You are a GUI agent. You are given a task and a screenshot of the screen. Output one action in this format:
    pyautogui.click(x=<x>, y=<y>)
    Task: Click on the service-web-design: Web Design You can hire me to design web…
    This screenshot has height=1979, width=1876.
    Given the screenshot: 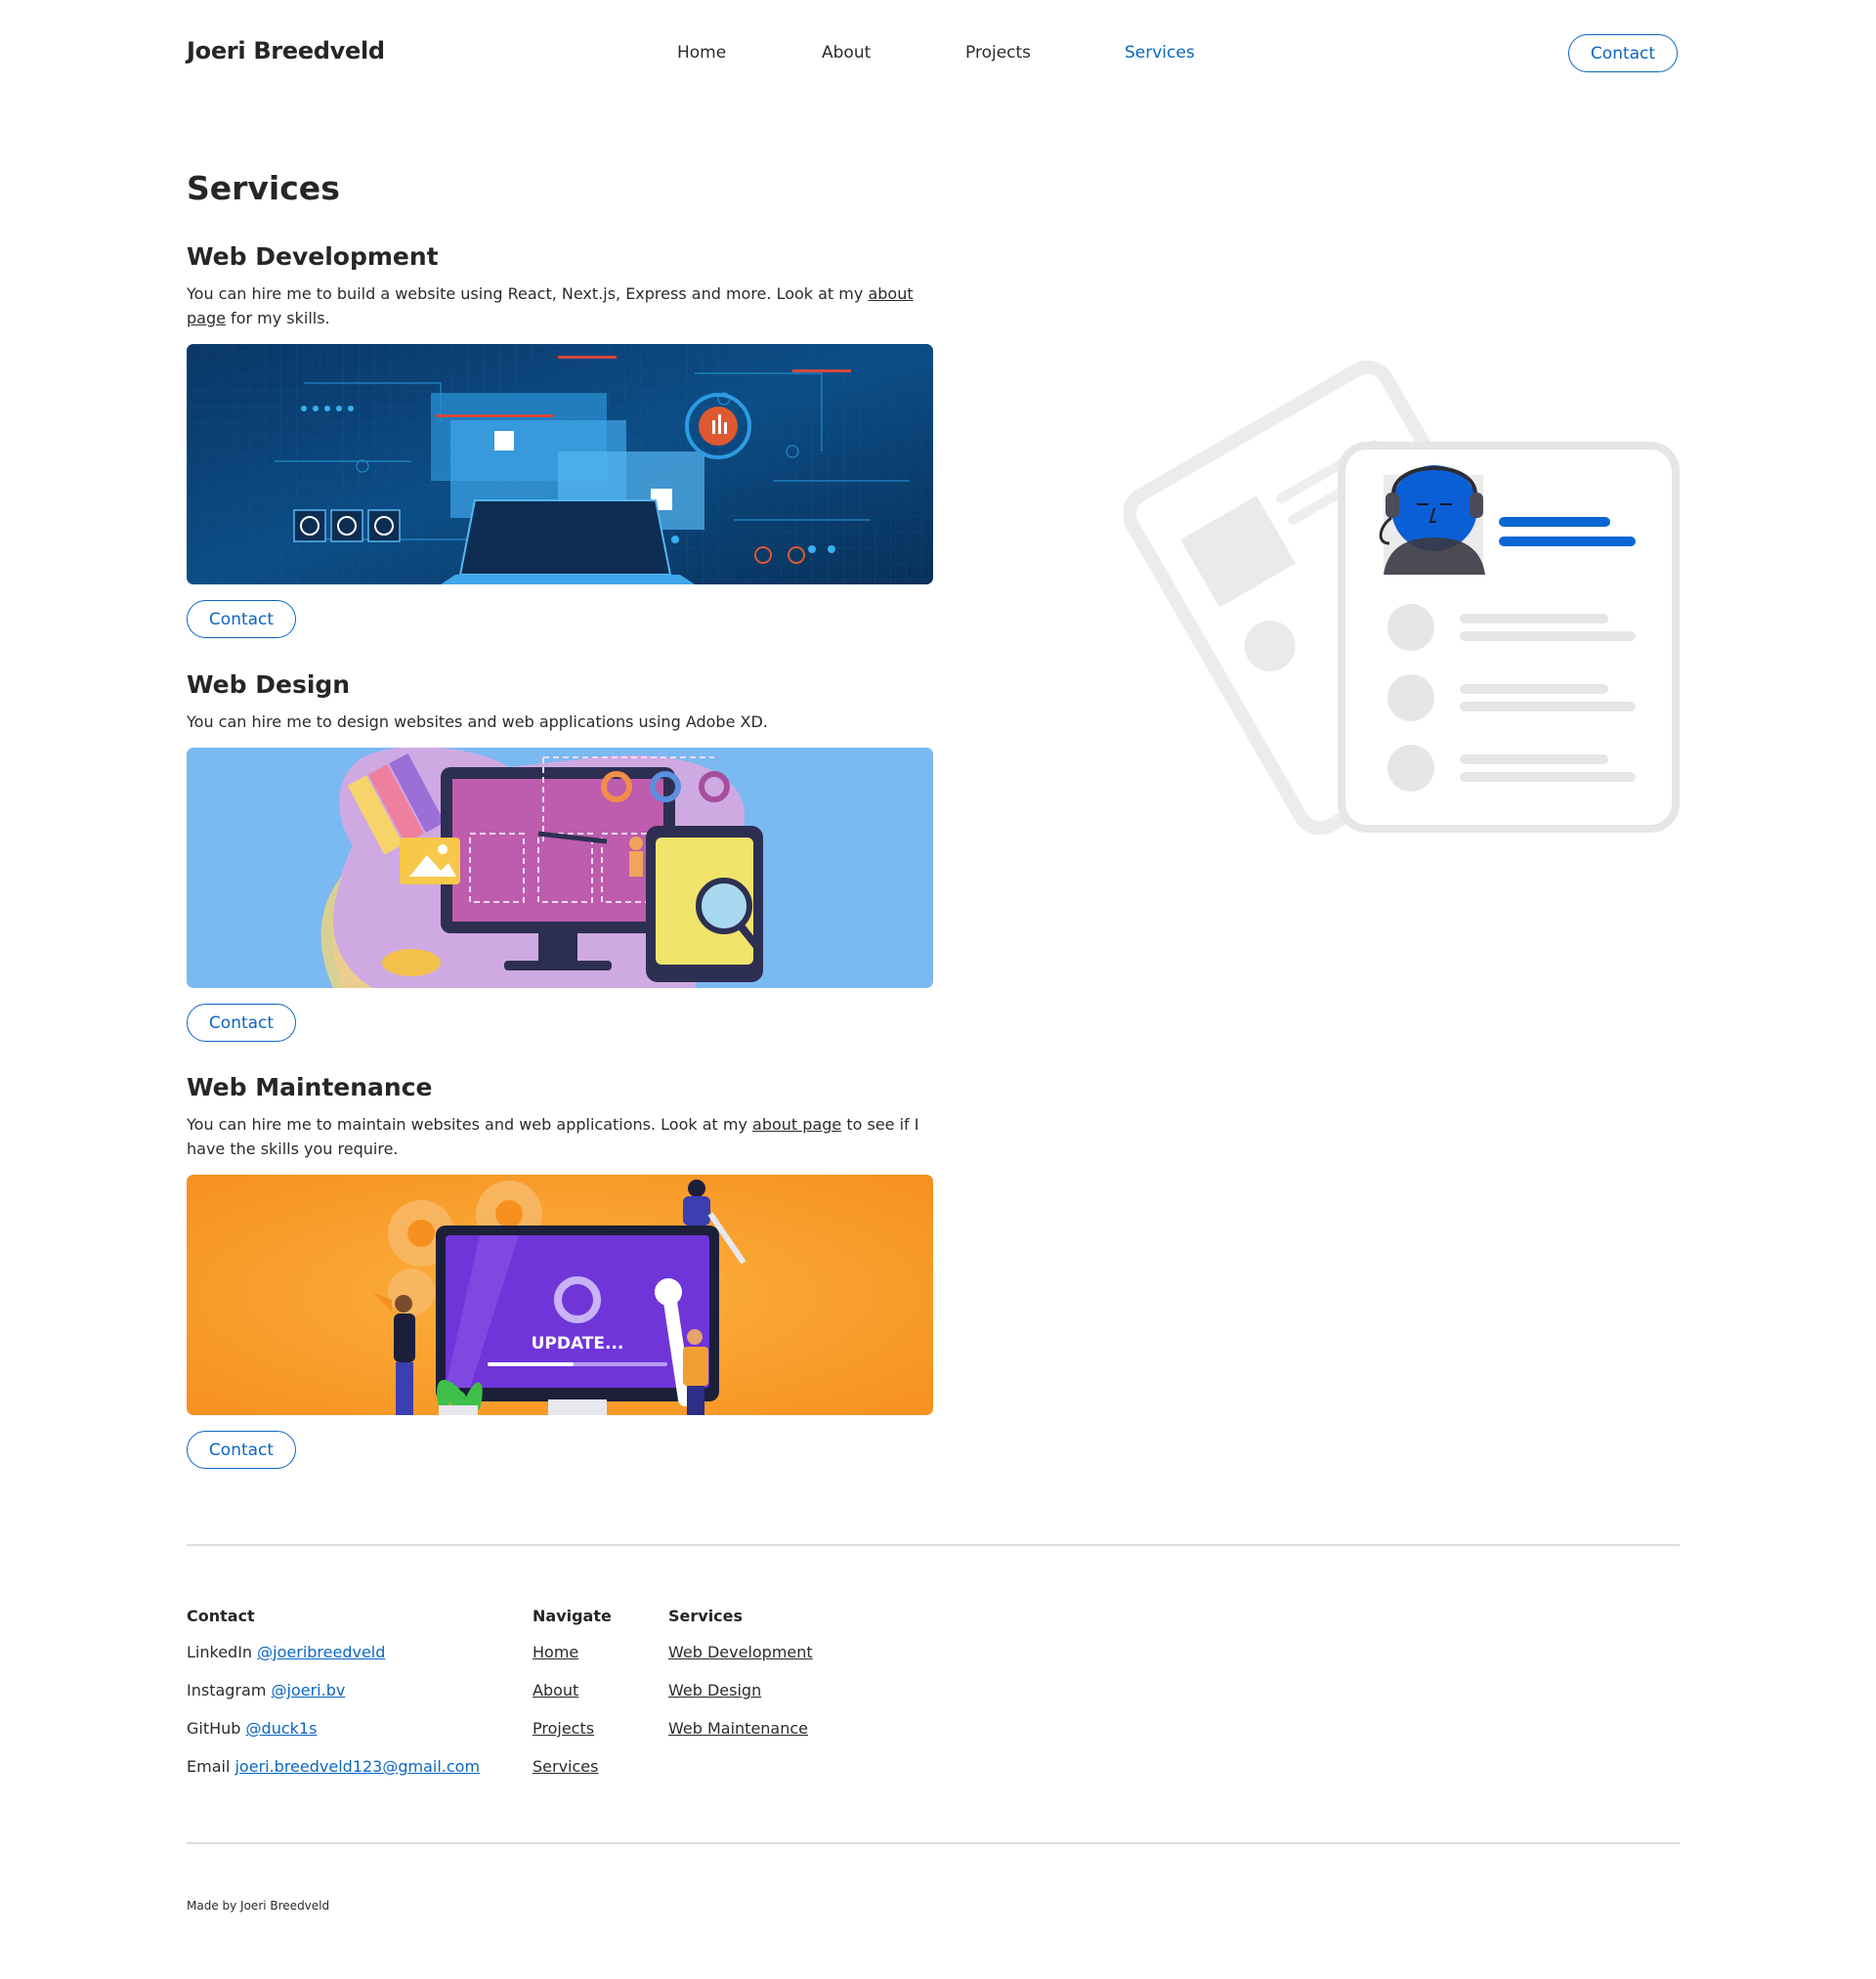 What is the action you would take?
    pyautogui.click(x=560, y=856)
    